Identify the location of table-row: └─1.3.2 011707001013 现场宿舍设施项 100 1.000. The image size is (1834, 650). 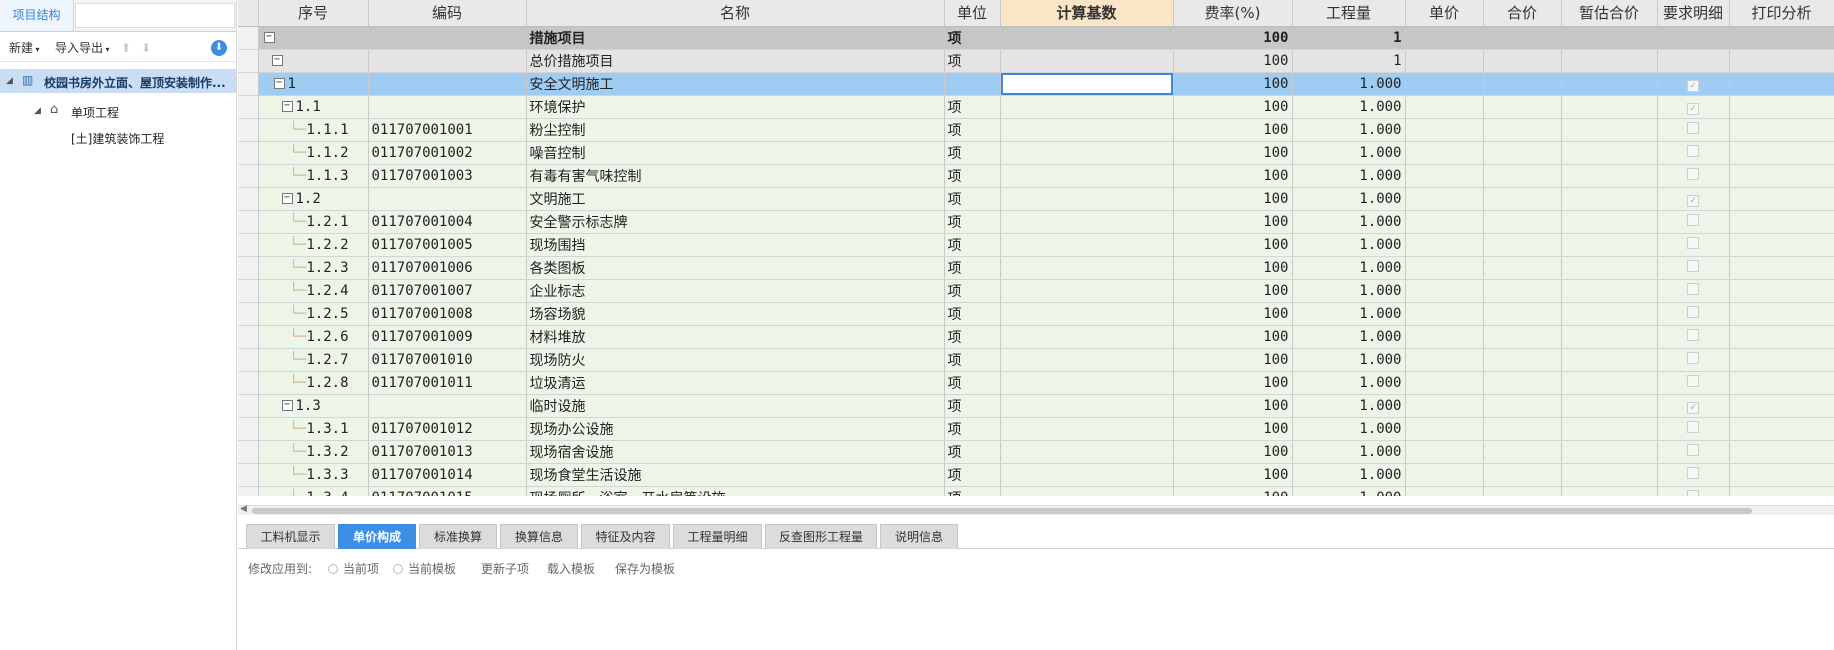
(1036, 452).